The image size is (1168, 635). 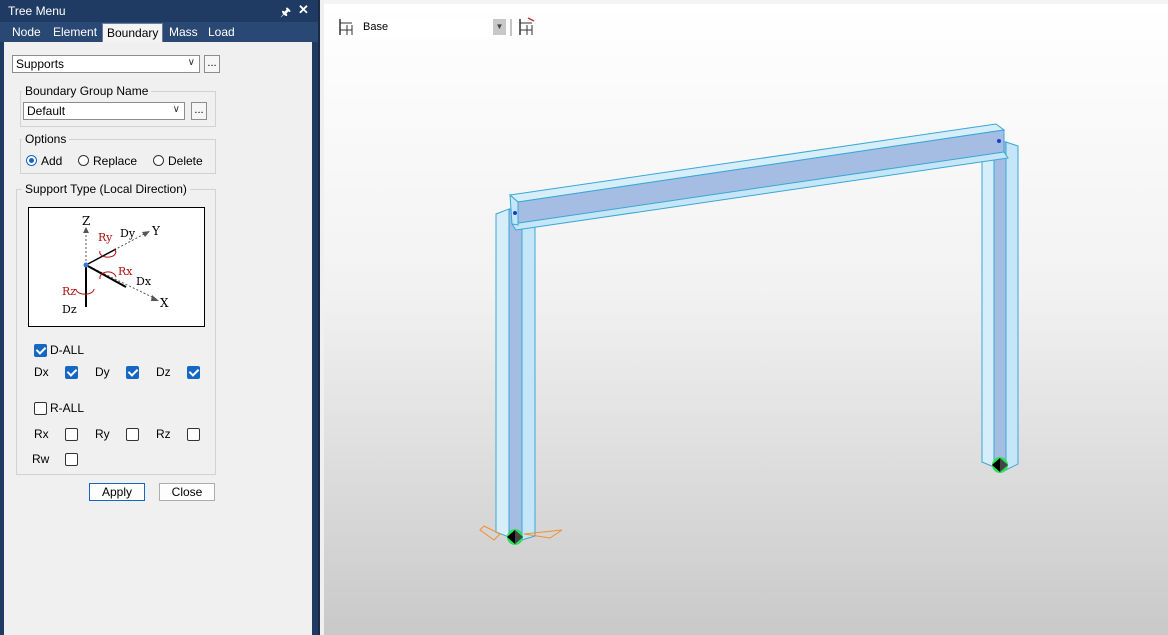 What do you see at coordinates (69, 291) in the screenshot?
I see `diagram-rz-label: Rz` at bounding box center [69, 291].